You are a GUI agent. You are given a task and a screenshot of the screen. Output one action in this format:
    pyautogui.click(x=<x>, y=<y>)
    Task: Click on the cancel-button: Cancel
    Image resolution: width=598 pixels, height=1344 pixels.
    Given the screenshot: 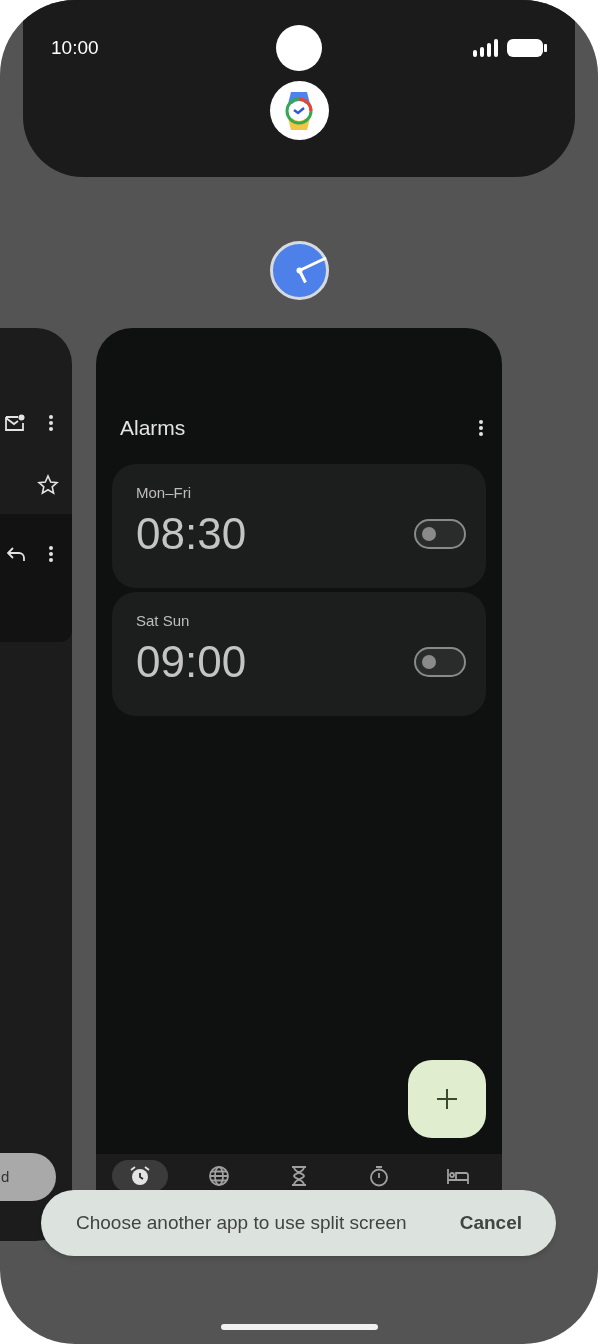 What is the action you would take?
    pyautogui.click(x=490, y=1223)
    